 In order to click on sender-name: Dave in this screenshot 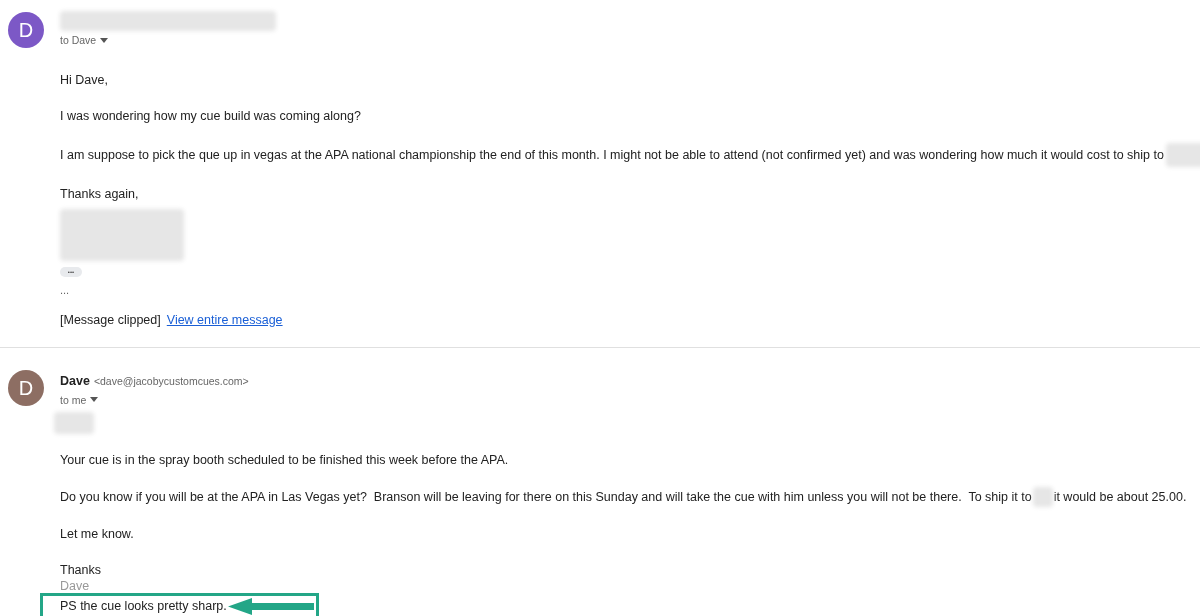, I will do `click(75, 381)`.